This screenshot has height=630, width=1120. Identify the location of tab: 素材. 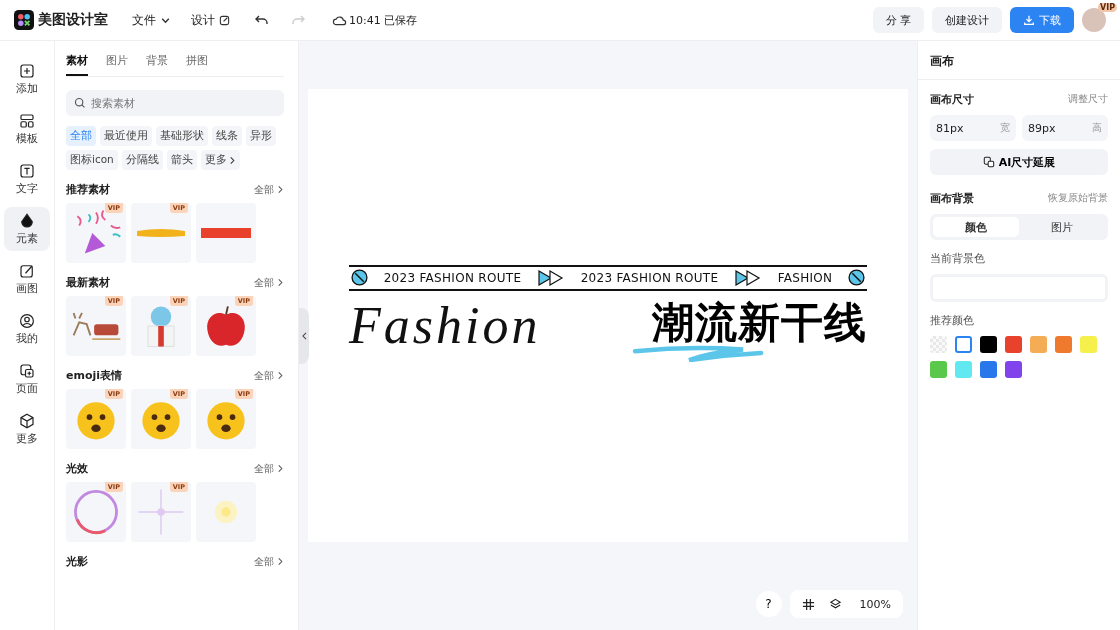
(77, 62).